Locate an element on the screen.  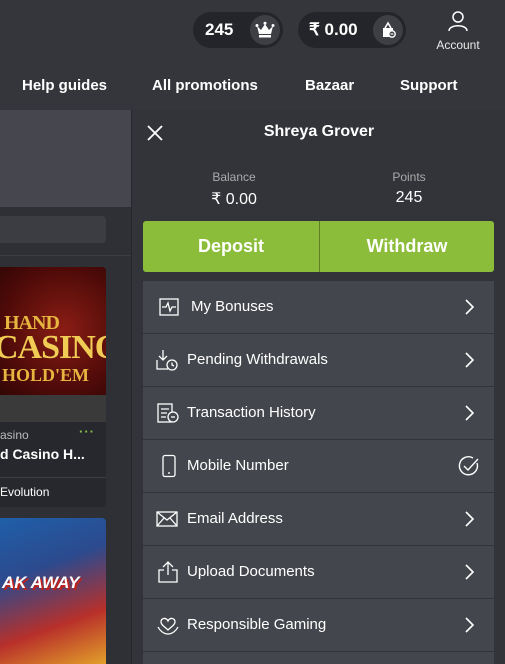
balance-value: ₹ 0.00 is located at coordinates (333, 29).